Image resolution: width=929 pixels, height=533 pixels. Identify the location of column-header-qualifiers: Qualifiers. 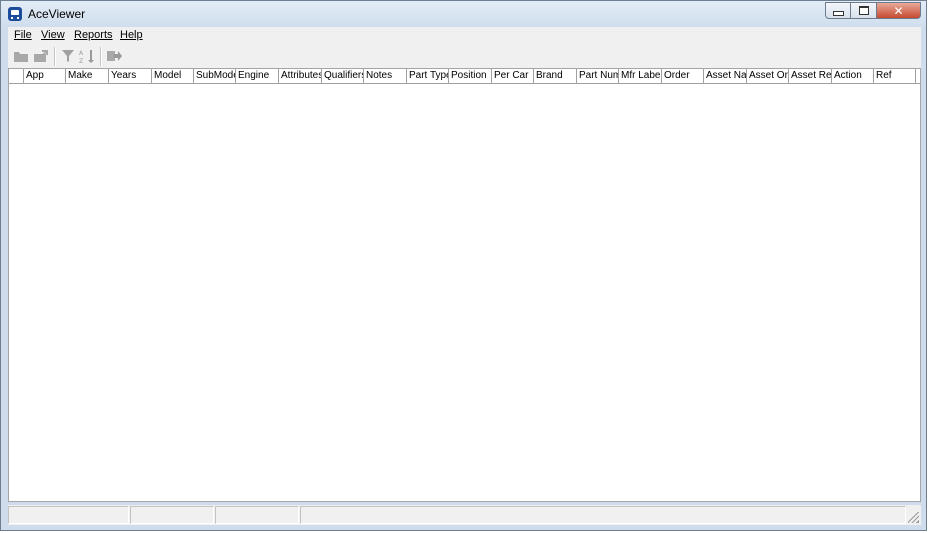
(343, 76).